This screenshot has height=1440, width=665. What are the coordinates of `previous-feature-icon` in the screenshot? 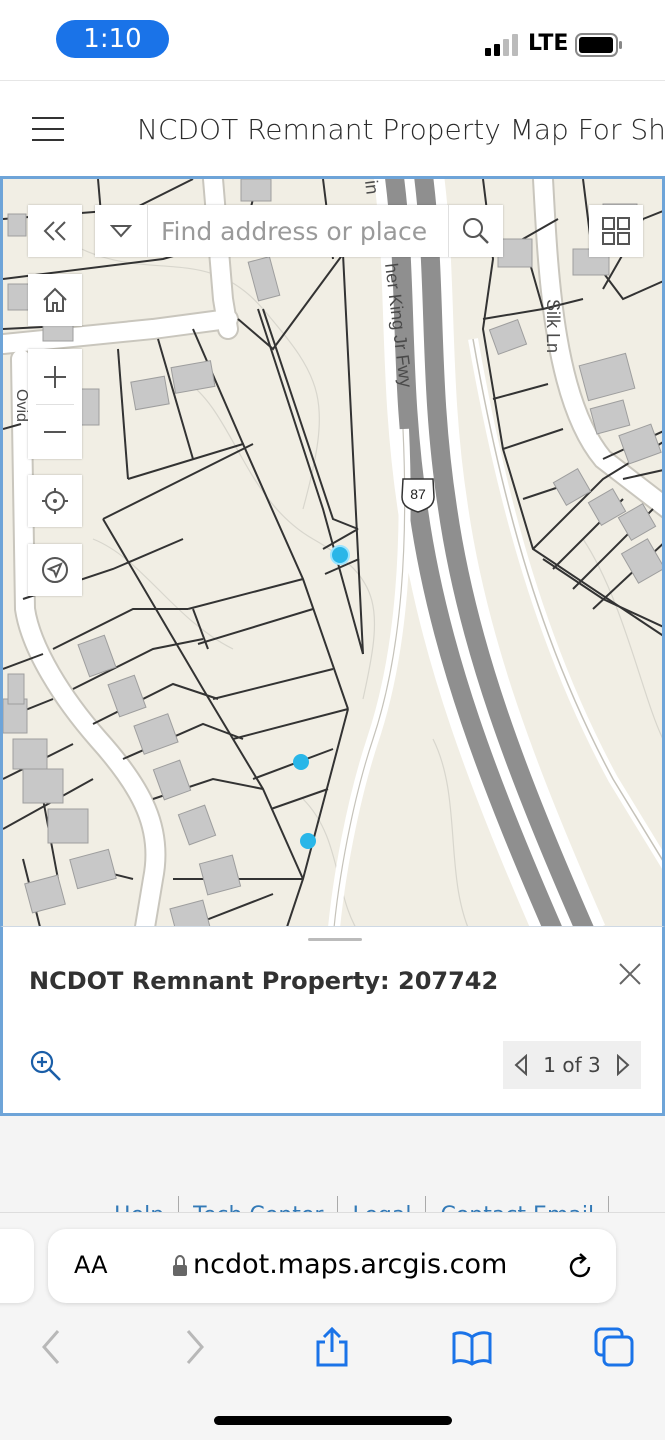 It's located at (521, 1065).